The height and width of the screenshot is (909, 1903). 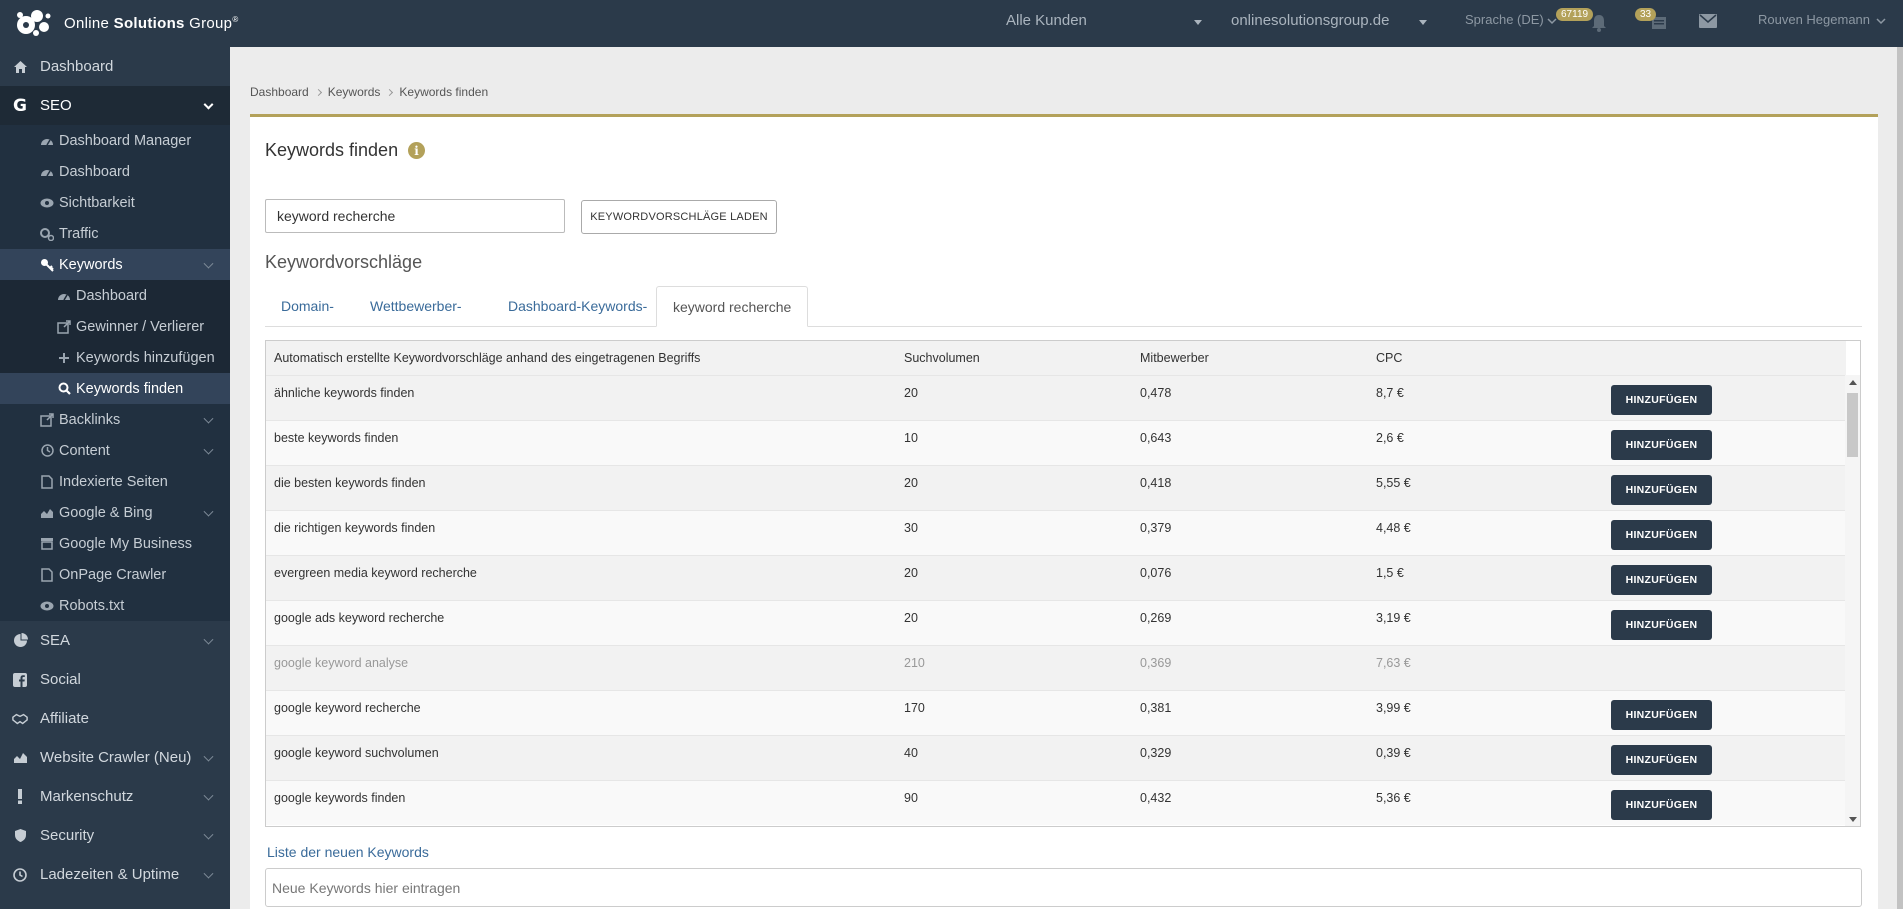 What do you see at coordinates (1708, 21) in the screenshot?
I see `envelope-icon` at bounding box center [1708, 21].